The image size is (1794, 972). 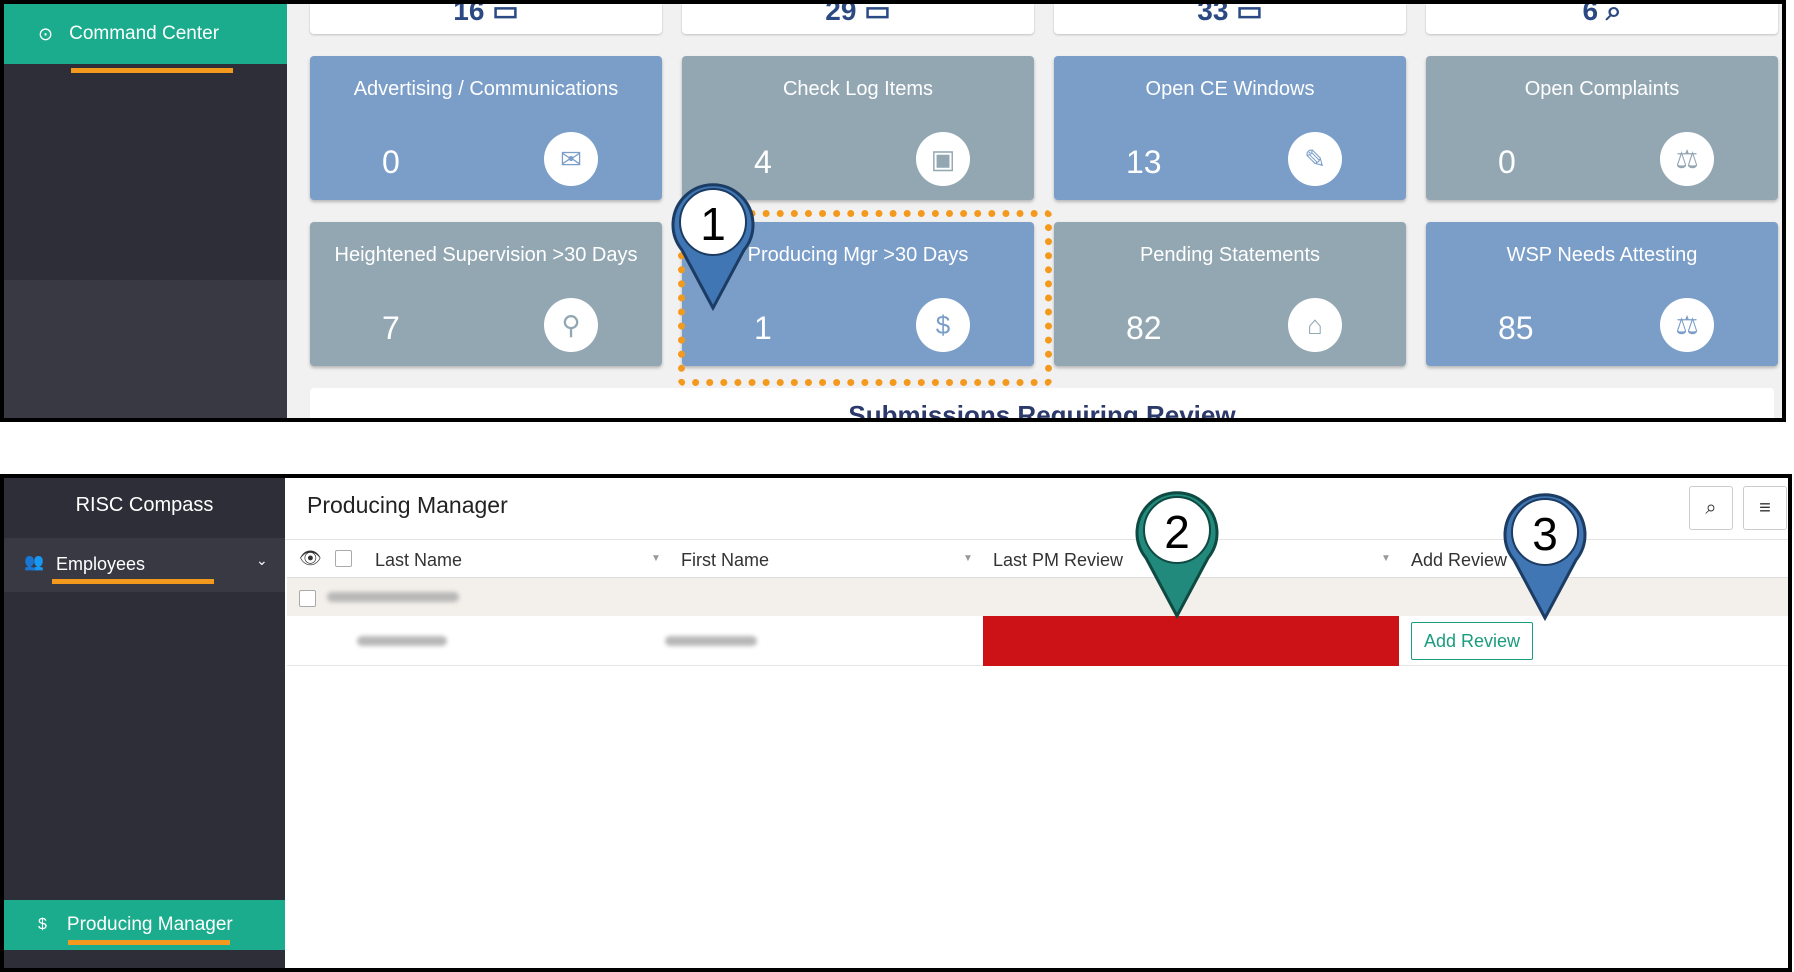 I want to click on top-row-card: 16 ▭, so click(x=486, y=19).